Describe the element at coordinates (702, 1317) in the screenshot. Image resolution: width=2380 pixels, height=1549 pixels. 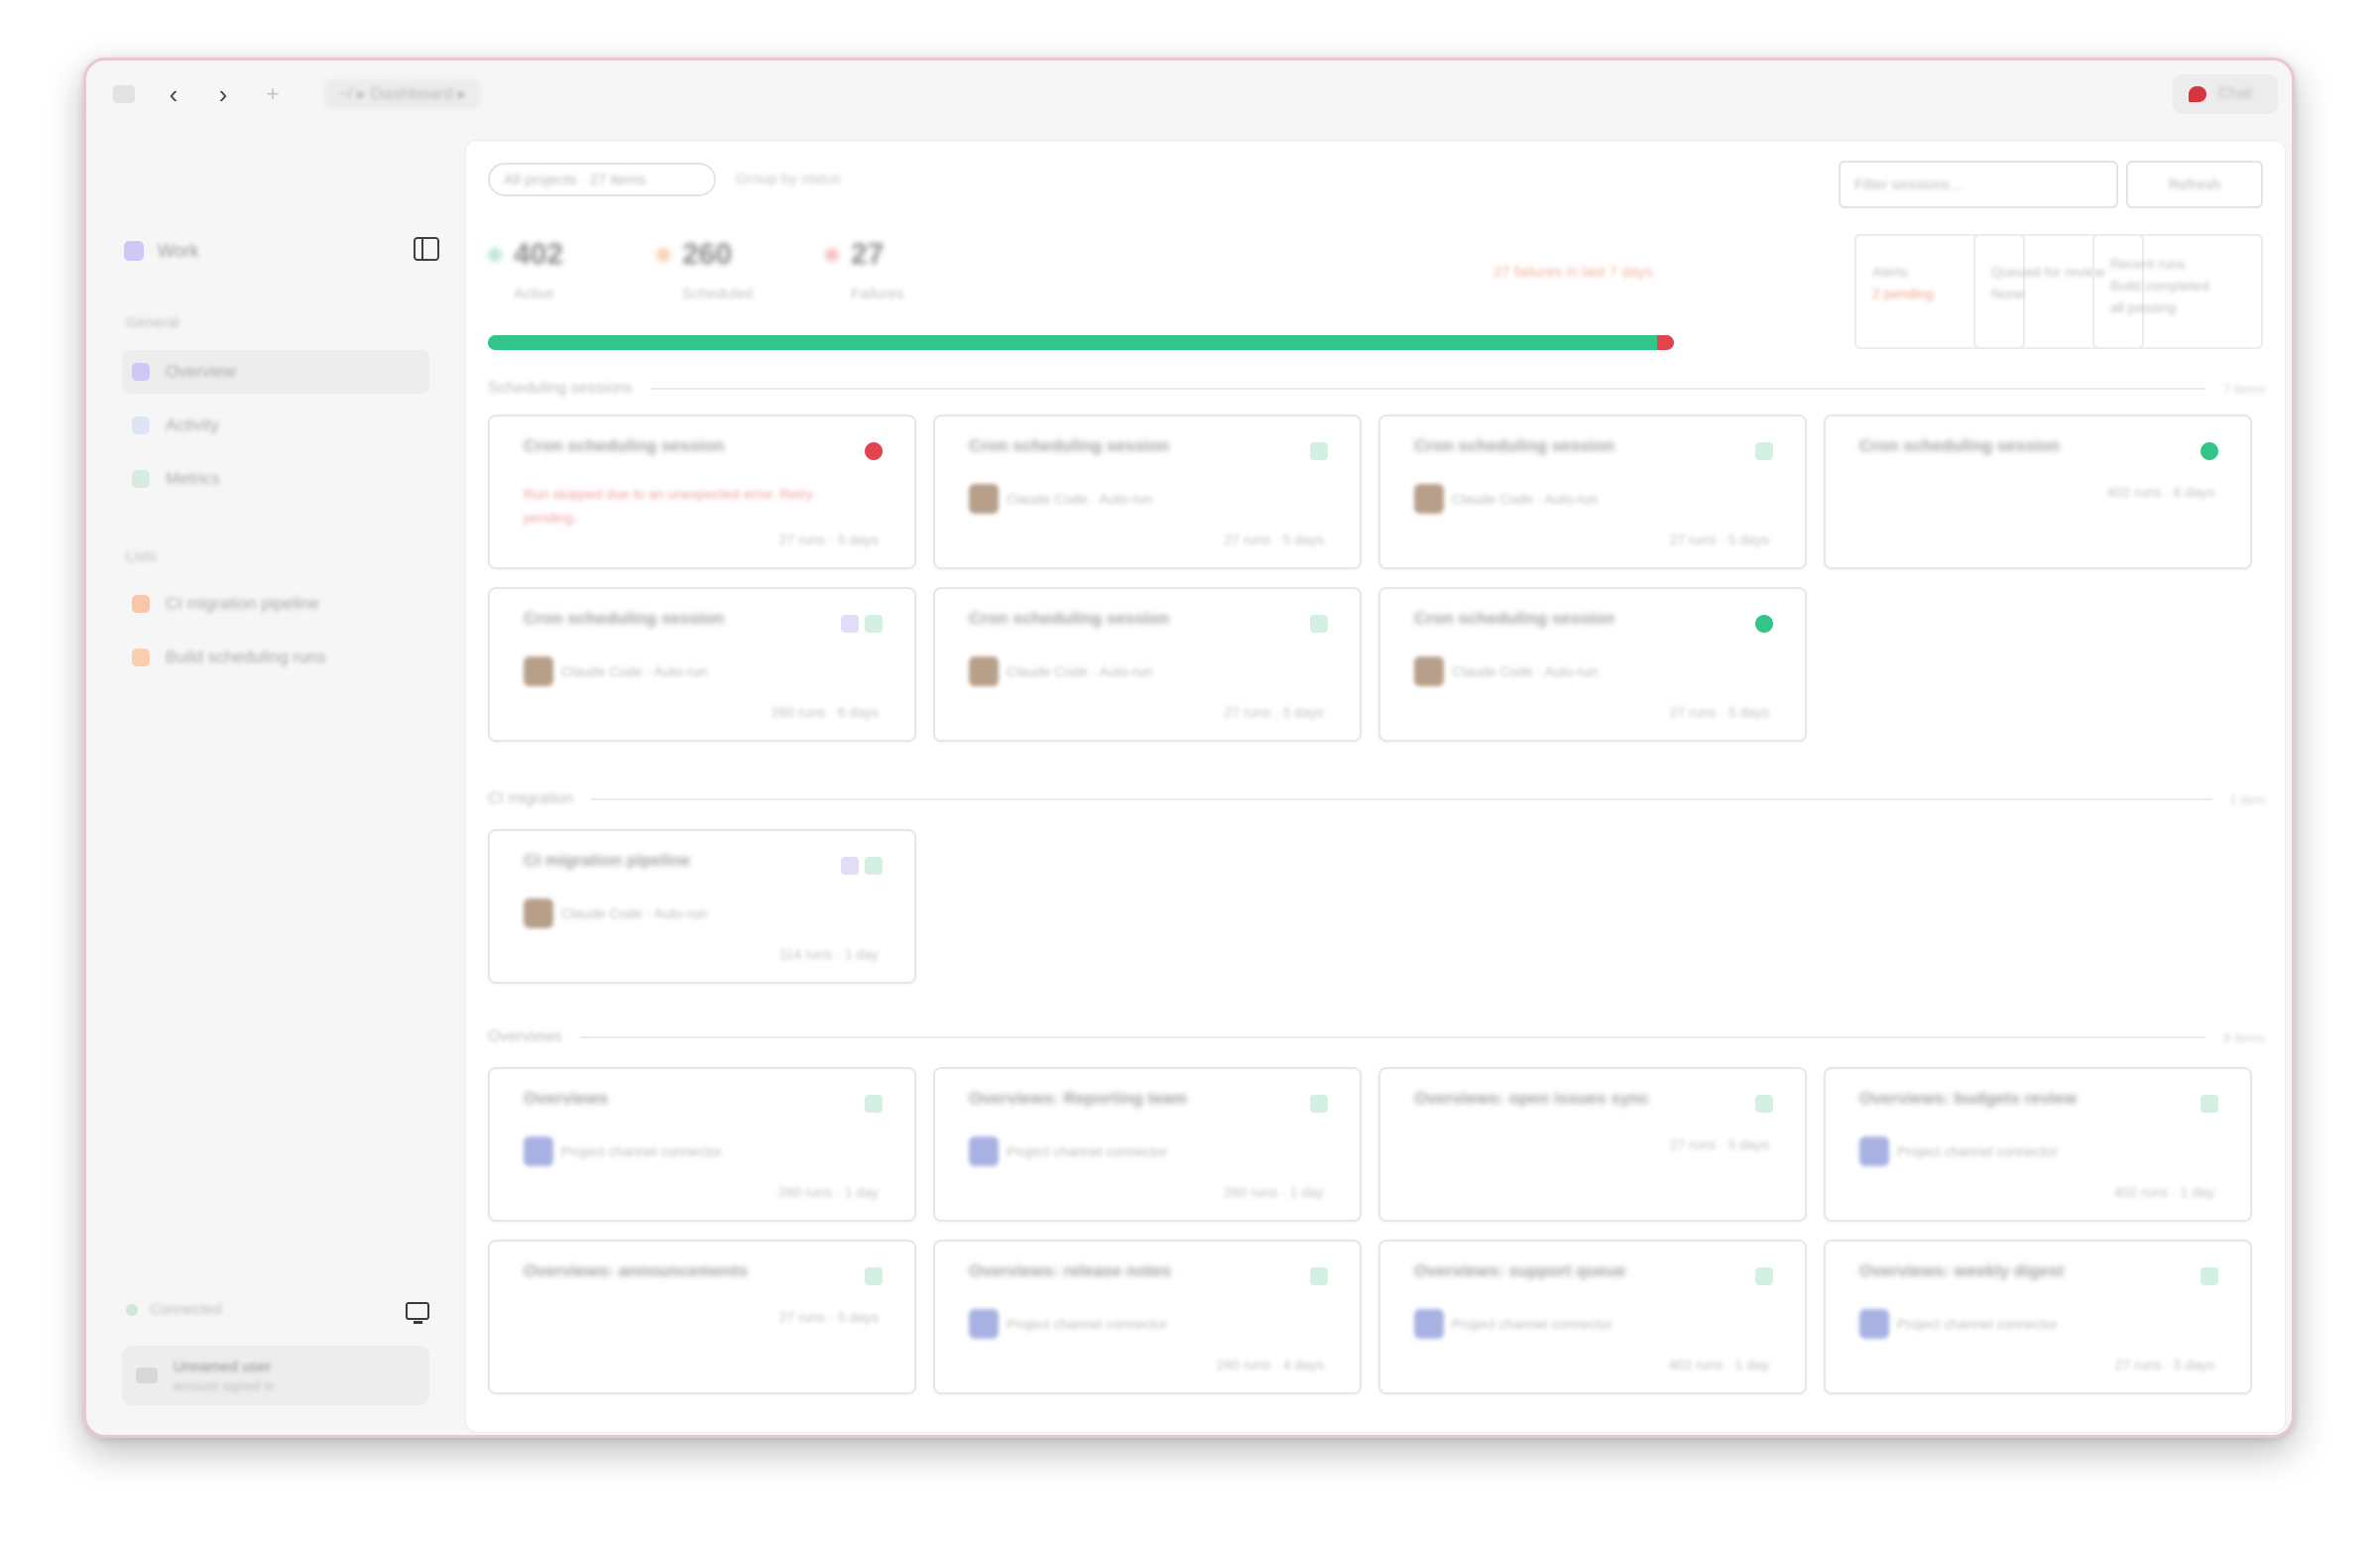
I see `session-card: Overviews: announcements 27 runs · 5 days` at that location.